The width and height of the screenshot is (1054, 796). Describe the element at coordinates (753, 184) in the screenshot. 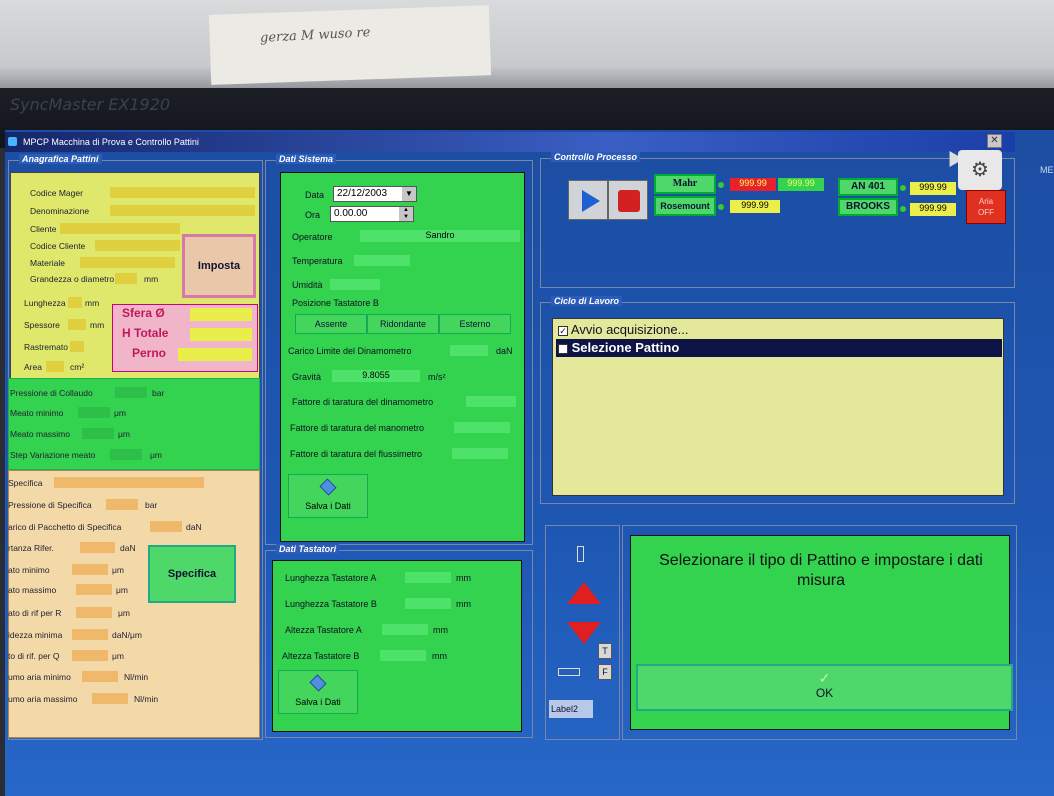

I see `value-1: 999.99` at that location.